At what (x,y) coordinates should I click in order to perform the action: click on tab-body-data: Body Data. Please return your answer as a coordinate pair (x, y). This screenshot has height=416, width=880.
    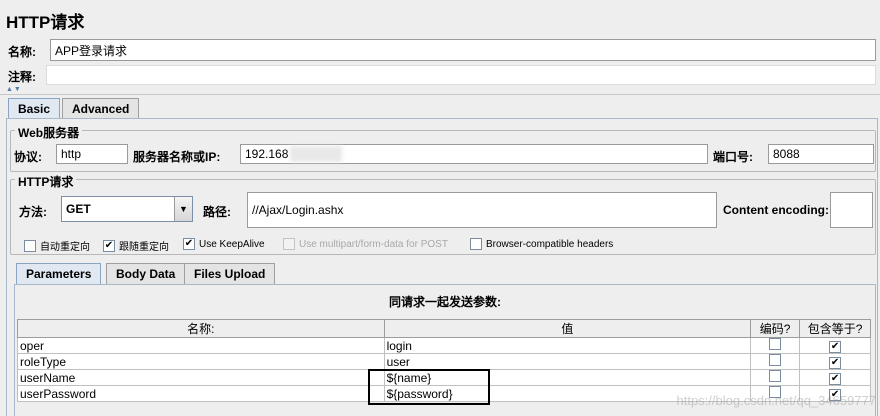
    Looking at the image, I should click on (146, 273).